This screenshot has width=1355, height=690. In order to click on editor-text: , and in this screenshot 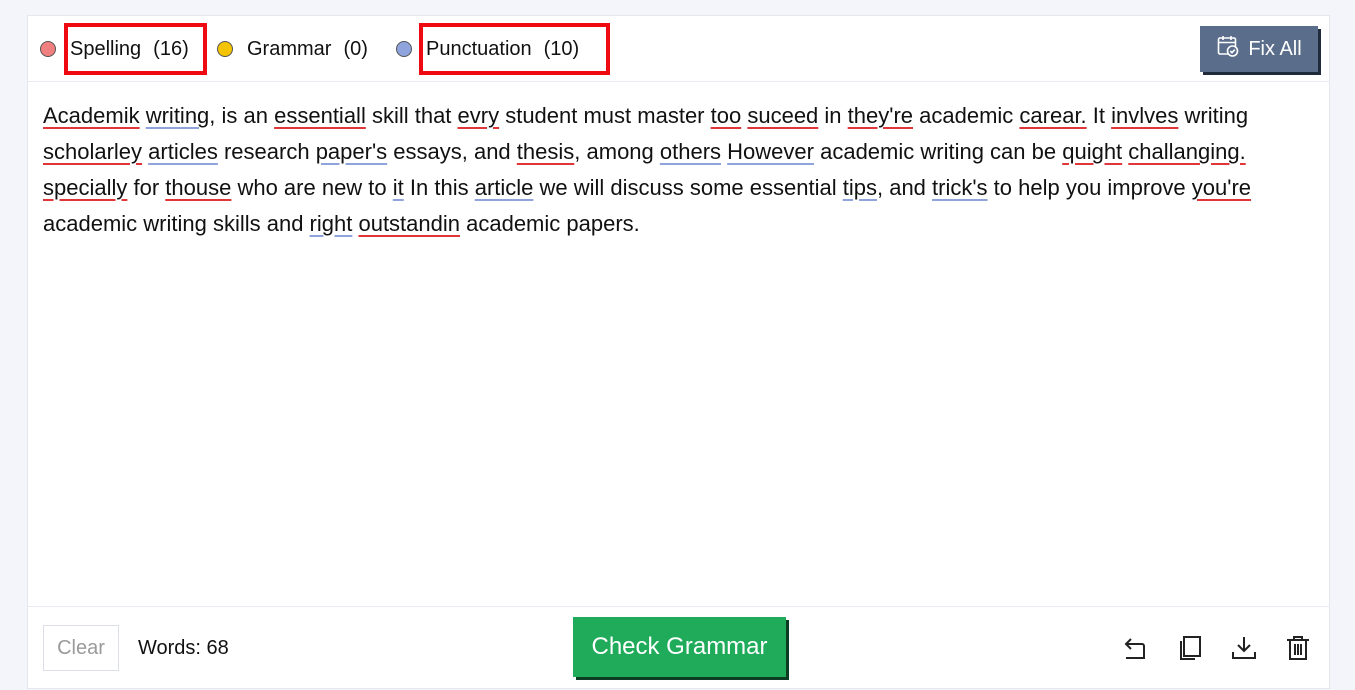, I will do `click(904, 187)`.